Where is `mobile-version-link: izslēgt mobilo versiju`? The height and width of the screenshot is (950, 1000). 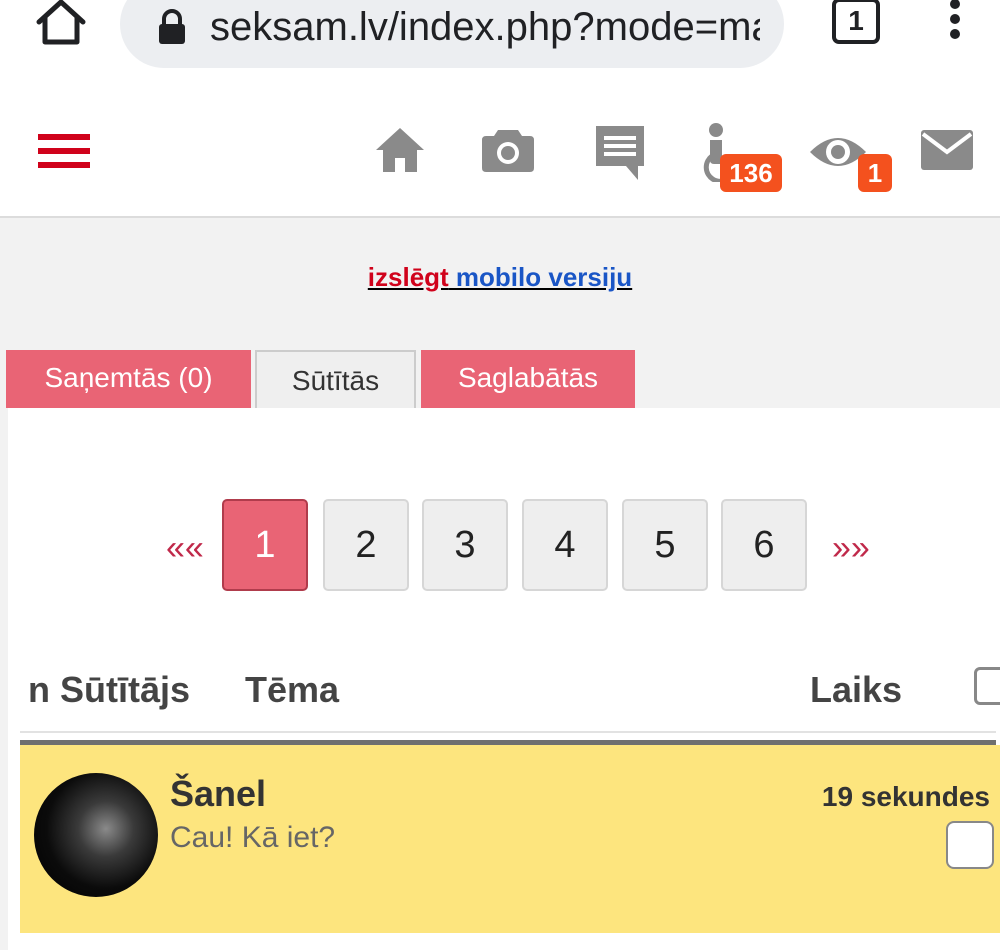 mobile-version-link: izslēgt mobilo versiju is located at coordinates (500, 277).